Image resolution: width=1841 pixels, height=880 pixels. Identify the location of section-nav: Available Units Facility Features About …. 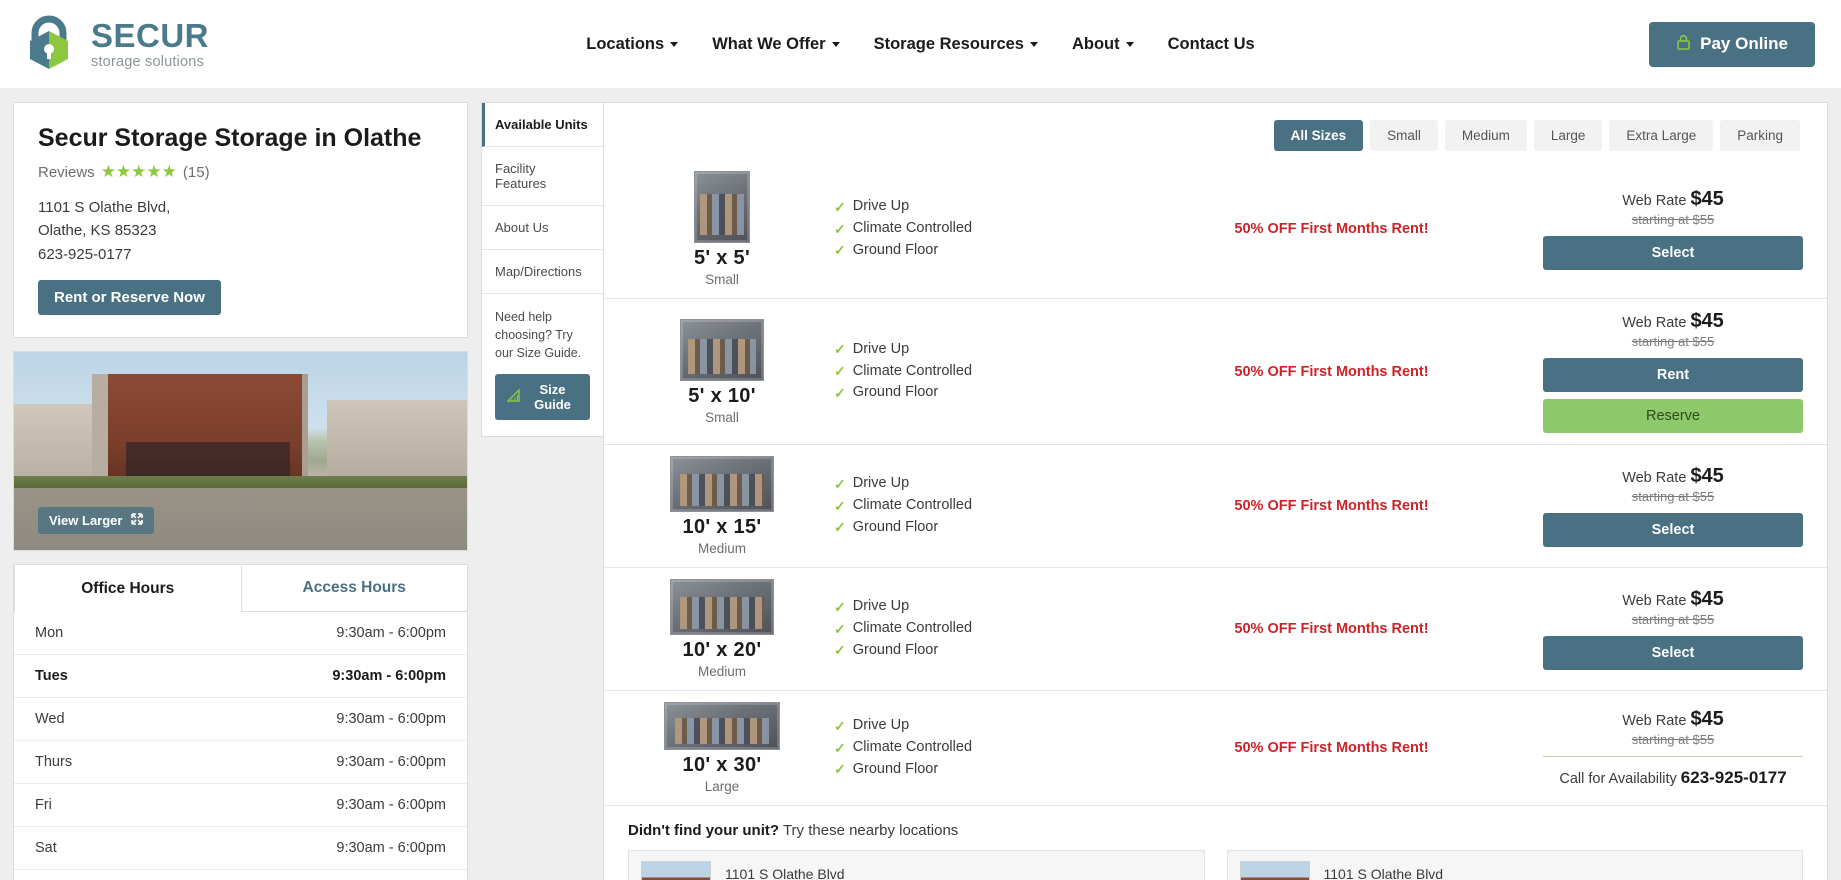
(542, 270).